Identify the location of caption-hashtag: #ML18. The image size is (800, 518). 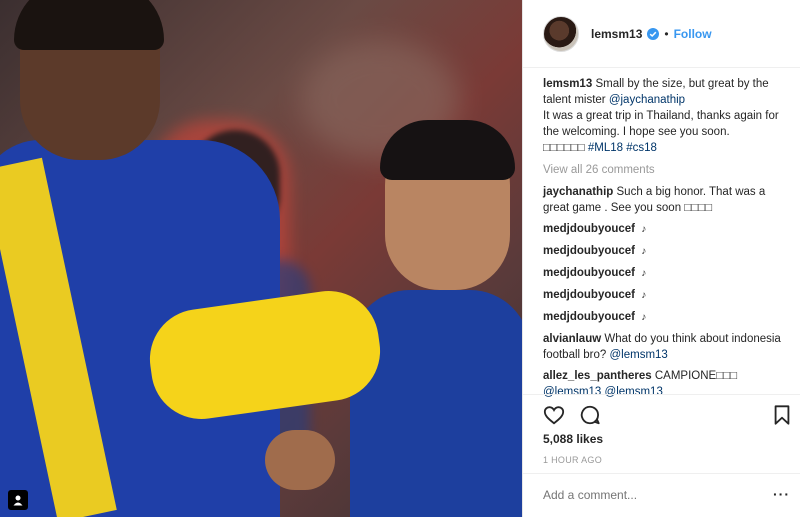
(605, 148).